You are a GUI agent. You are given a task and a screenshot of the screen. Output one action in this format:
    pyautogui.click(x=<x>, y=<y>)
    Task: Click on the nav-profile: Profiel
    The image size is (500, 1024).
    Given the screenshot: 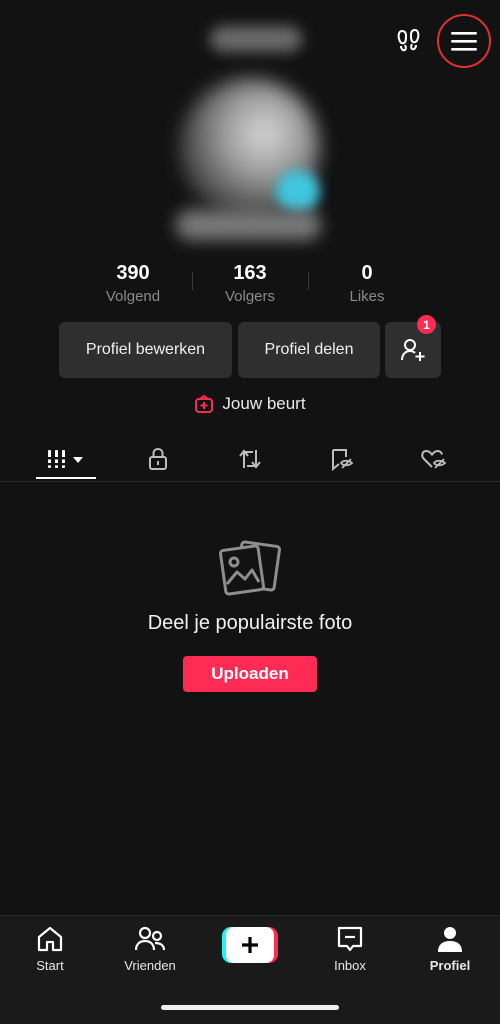 What is the action you would take?
    pyautogui.click(x=450, y=955)
    